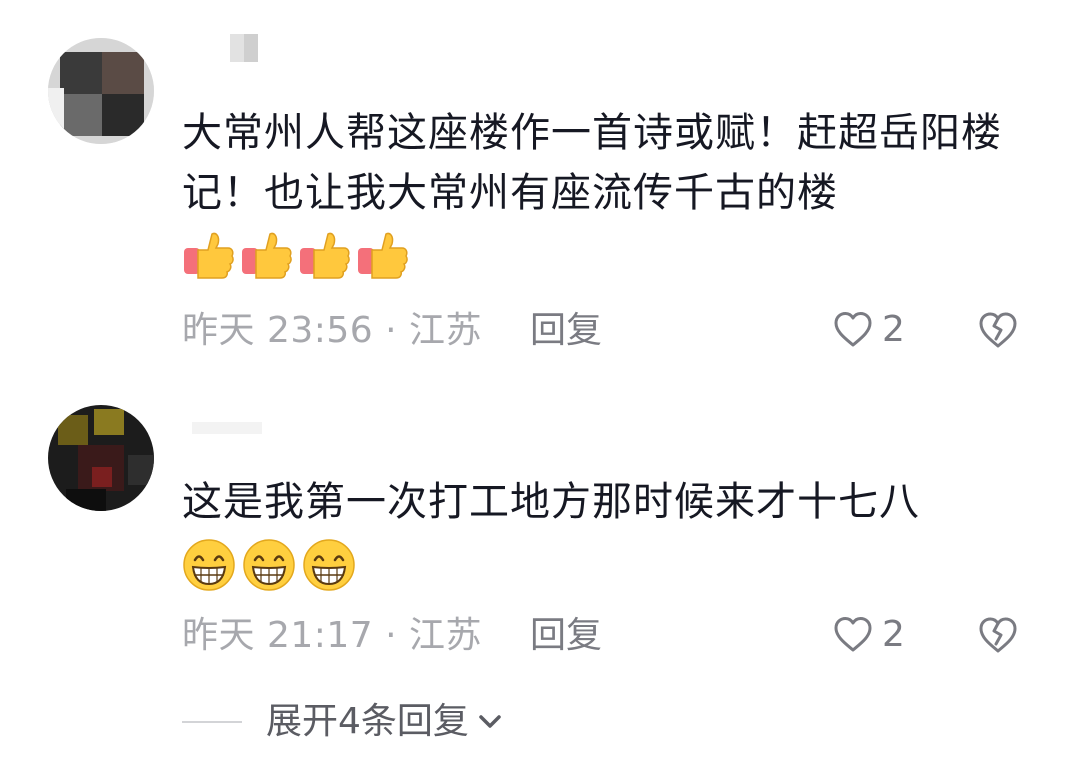  I want to click on expand-replies-button: 展开4条回复, so click(343, 722).